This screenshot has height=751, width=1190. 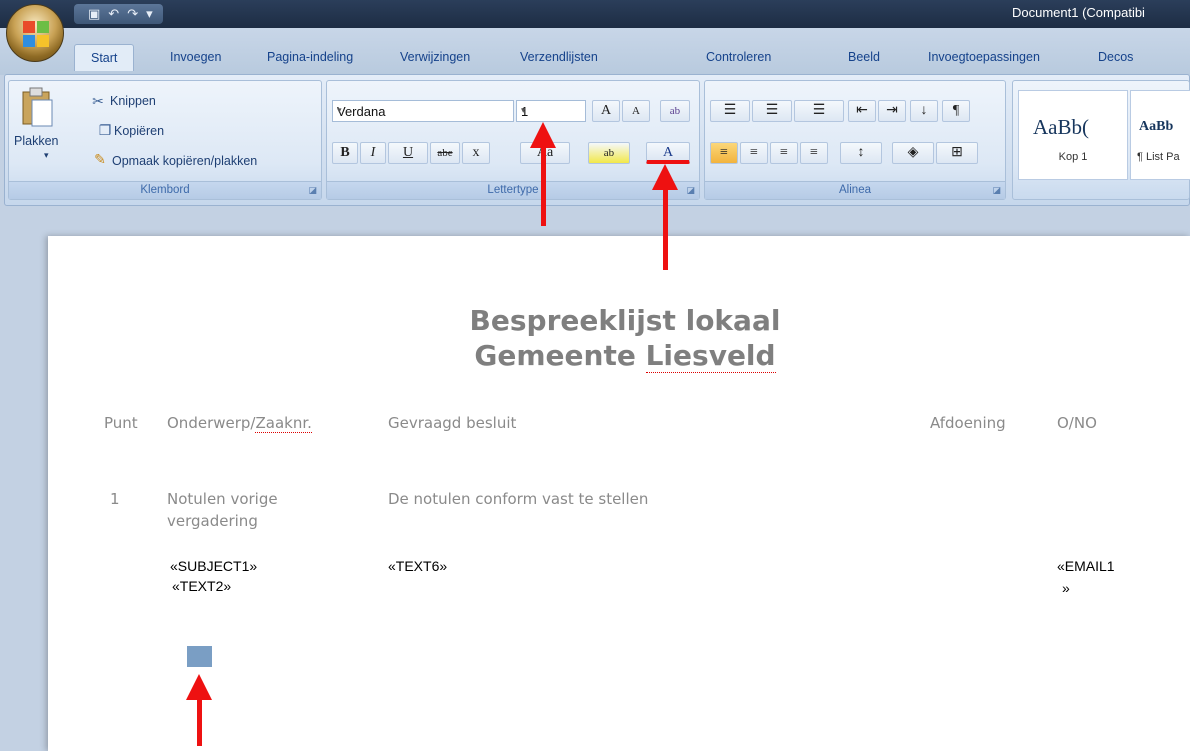 What do you see at coordinates (861, 153) in the screenshot?
I see `line-spacing-icon: ↕` at bounding box center [861, 153].